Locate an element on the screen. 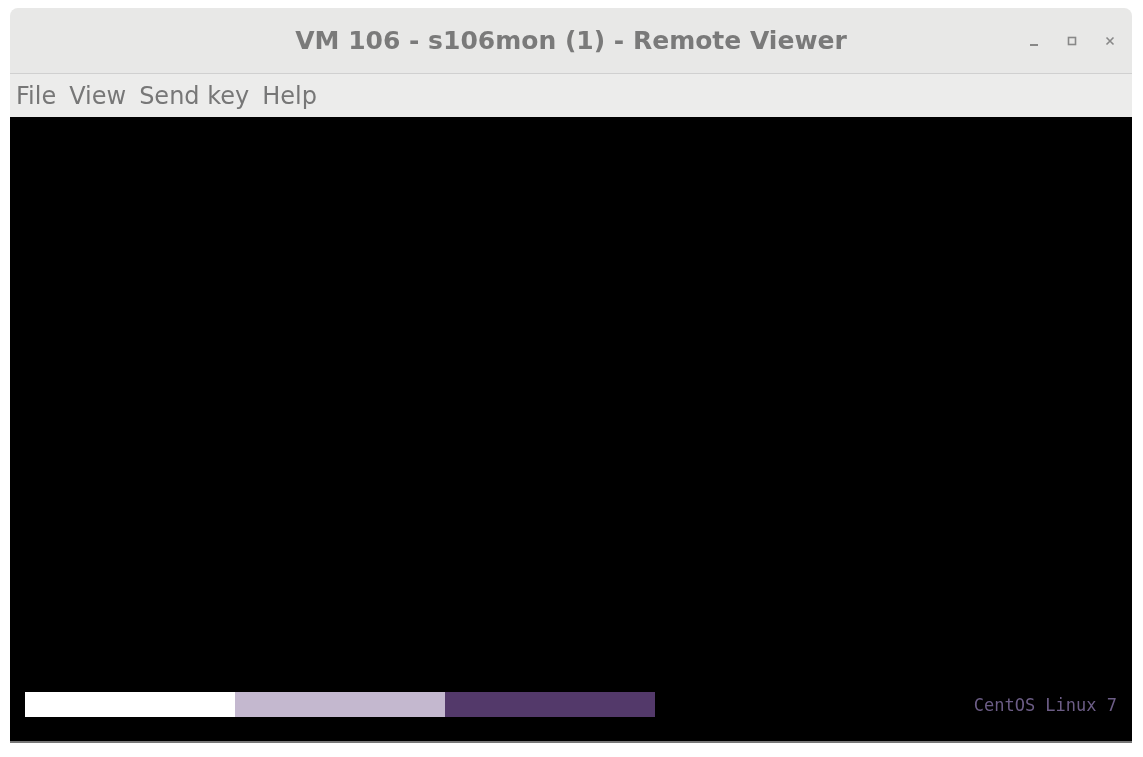 Image resolution: width=1143 pixels, height=757 pixels. minimize-icon is located at coordinates (1034, 45).